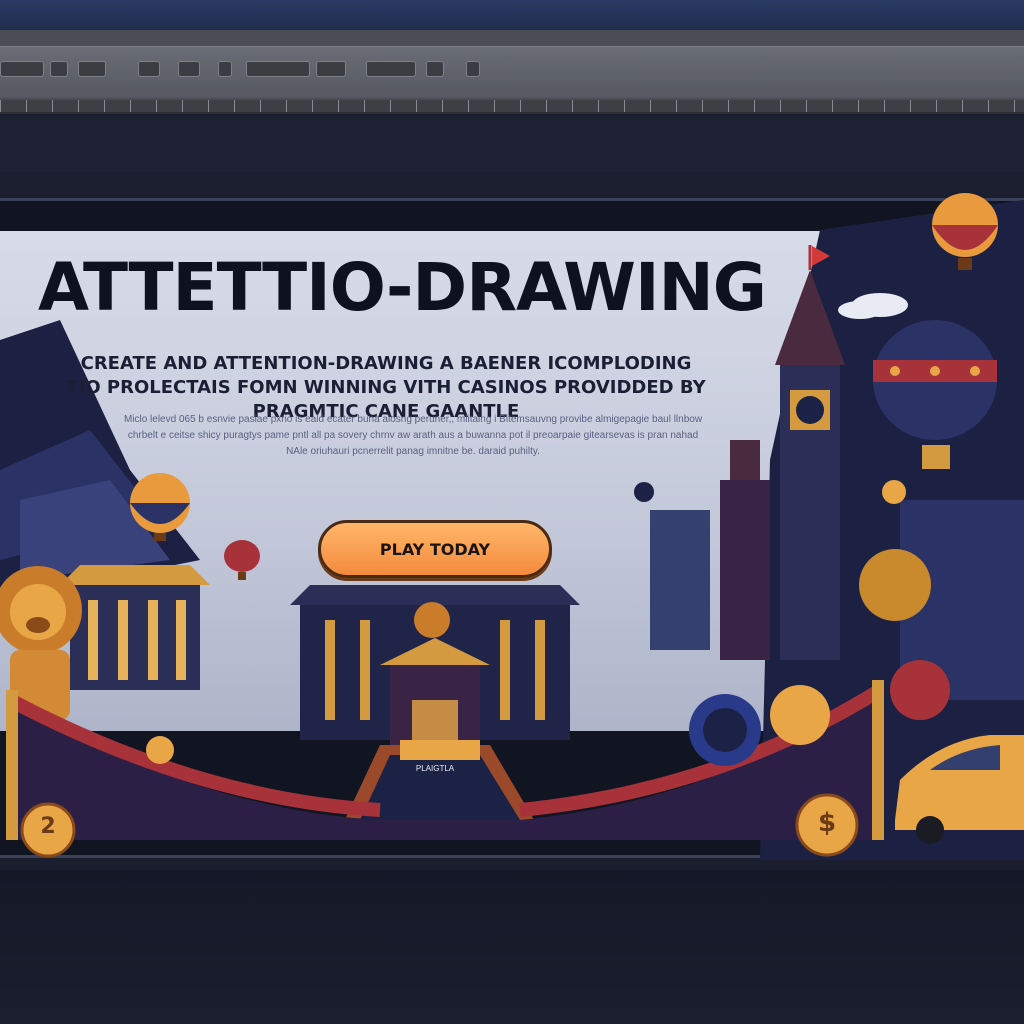 The height and width of the screenshot is (1024, 1024). What do you see at coordinates (12, 765) in the screenshot?
I see `rope-post-left` at bounding box center [12, 765].